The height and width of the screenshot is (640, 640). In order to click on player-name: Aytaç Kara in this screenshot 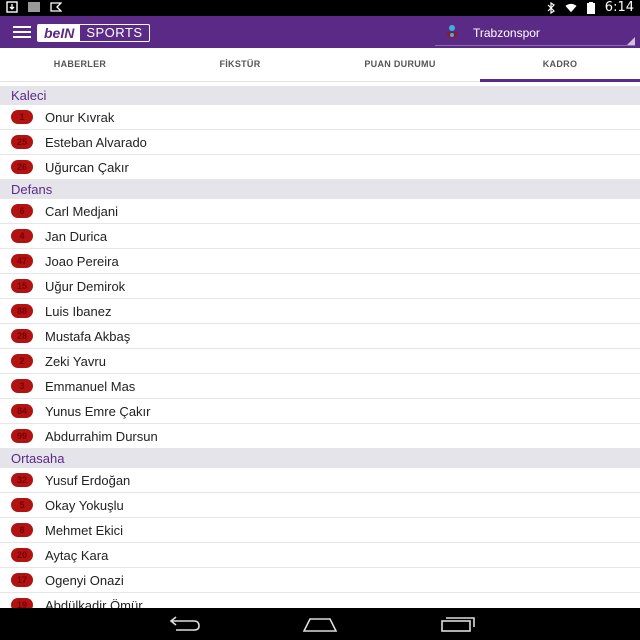, I will do `click(77, 555)`.